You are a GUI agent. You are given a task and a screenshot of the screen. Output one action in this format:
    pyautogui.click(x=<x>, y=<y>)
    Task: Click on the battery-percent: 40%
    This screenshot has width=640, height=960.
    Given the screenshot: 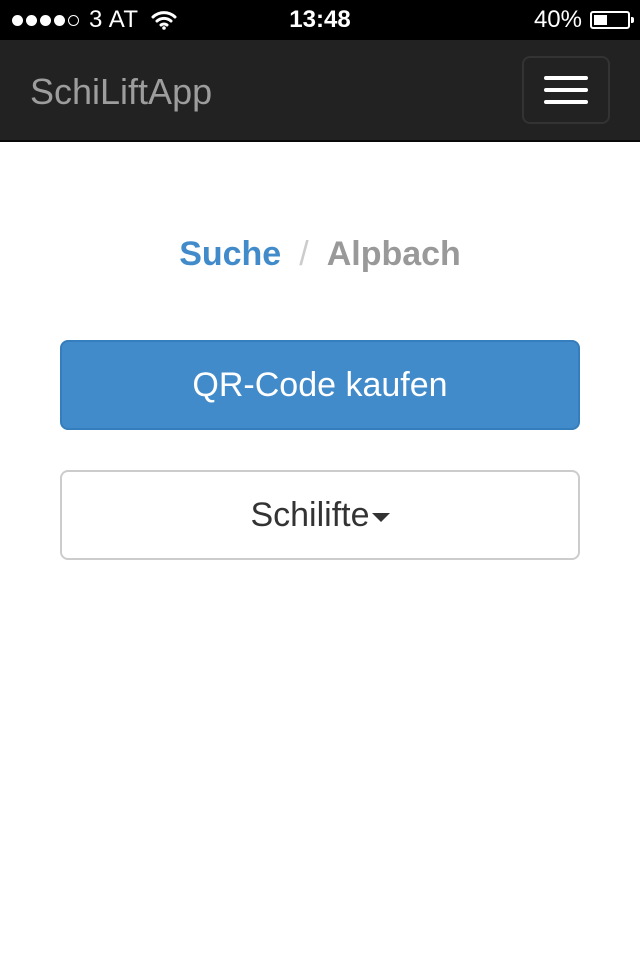 What is the action you would take?
    pyautogui.click(x=557, y=19)
    